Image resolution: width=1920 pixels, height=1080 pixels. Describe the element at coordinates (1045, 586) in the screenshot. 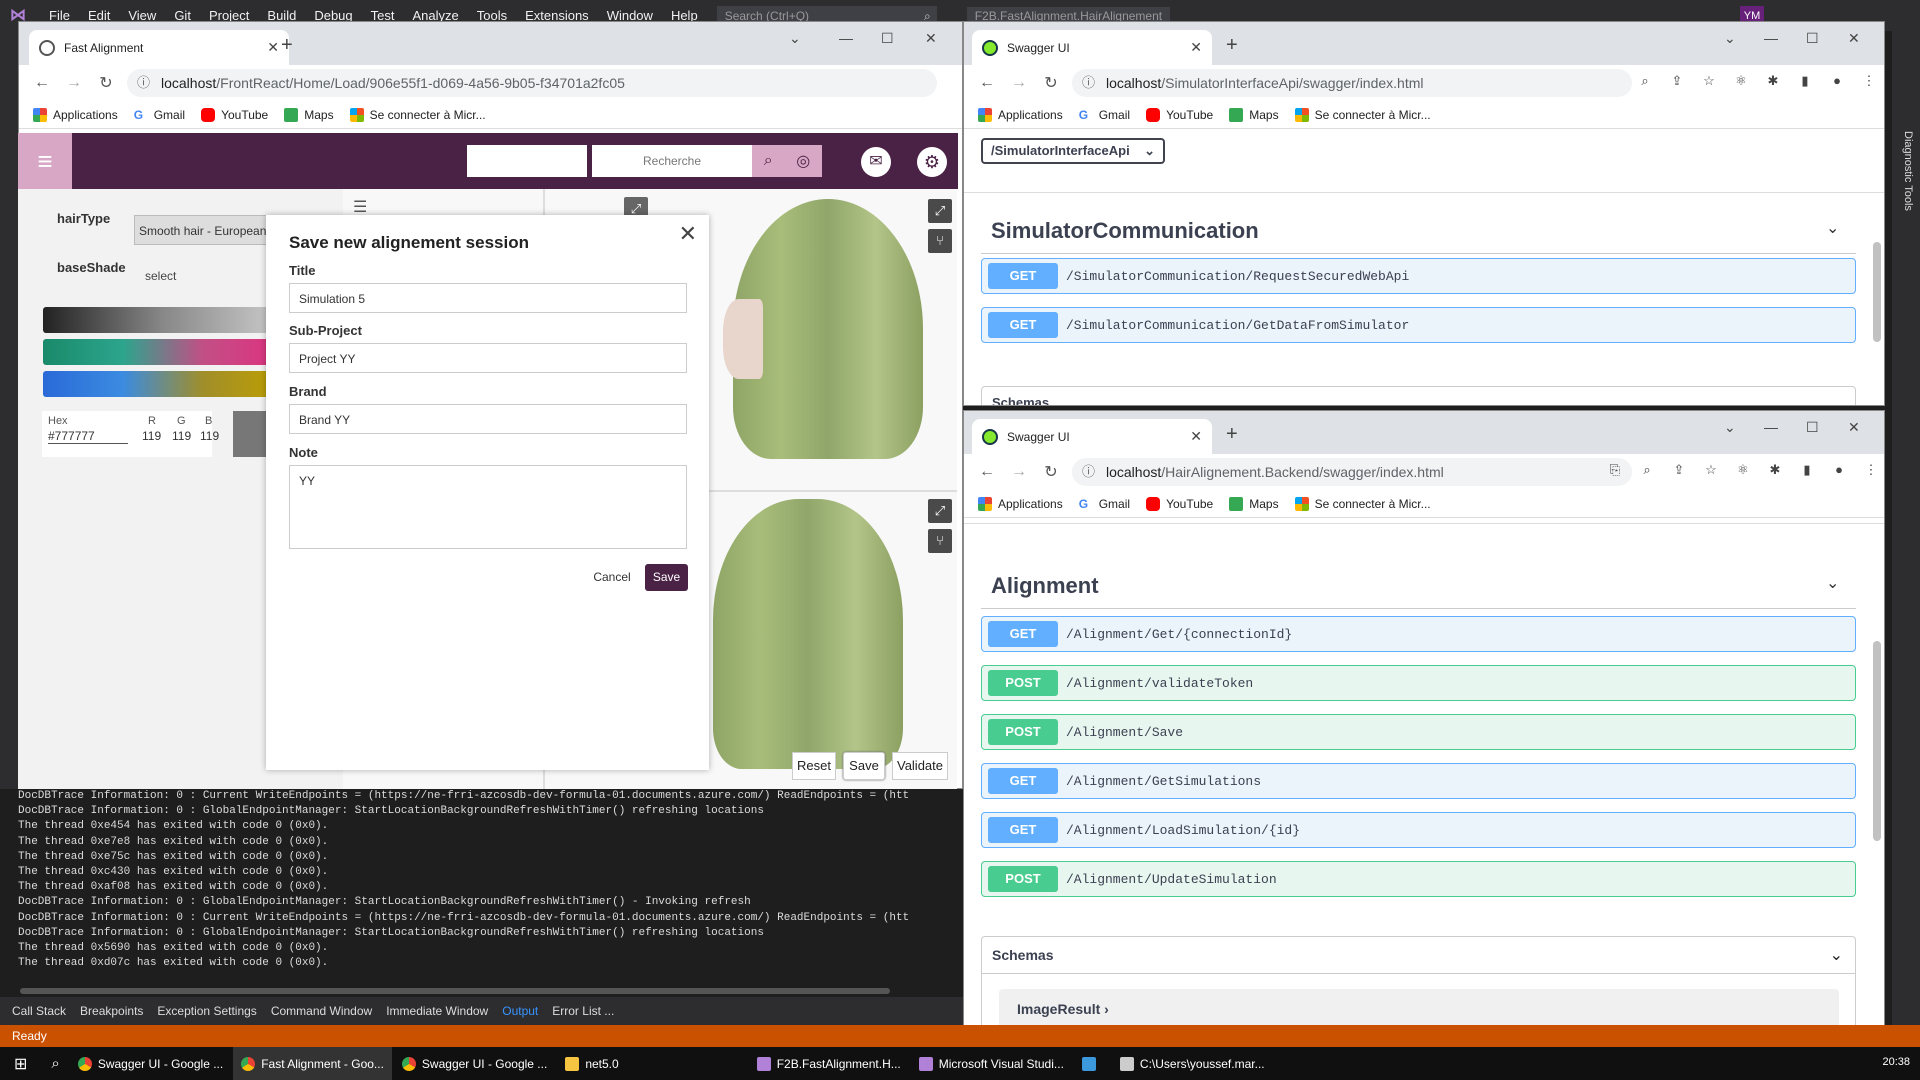

I see `section-title: Alignment` at that location.